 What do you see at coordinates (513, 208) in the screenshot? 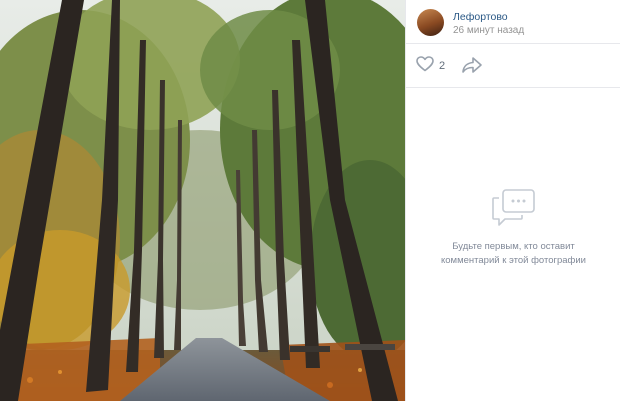
I see `comments-bubble-icon` at bounding box center [513, 208].